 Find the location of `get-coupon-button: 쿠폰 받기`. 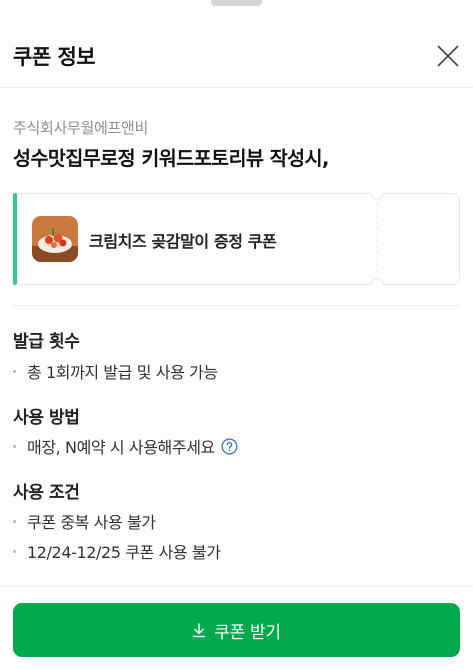

get-coupon-button: 쿠폰 받기 is located at coordinates (236, 630).